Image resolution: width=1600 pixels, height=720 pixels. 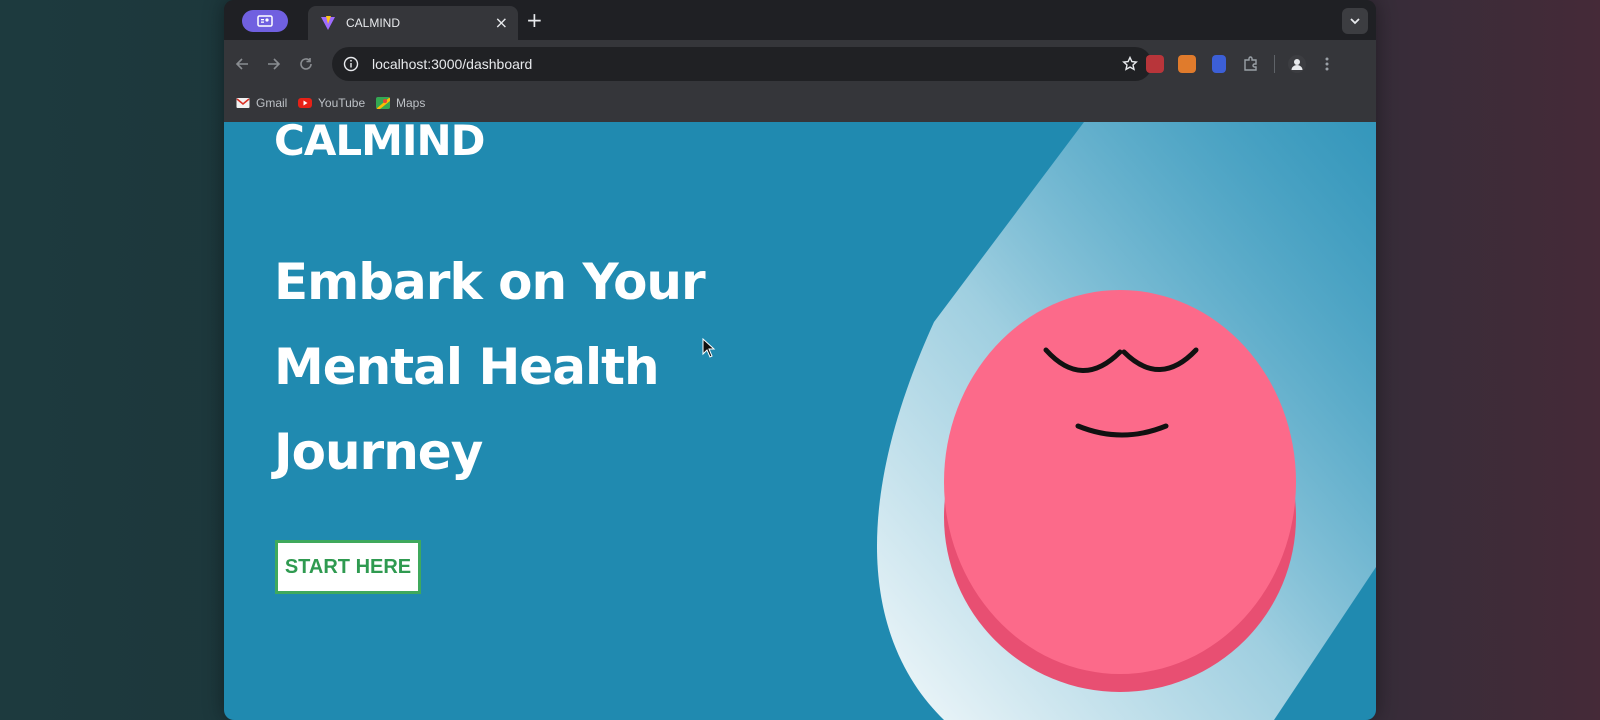 I want to click on tab-strip: CALMIND × +, so click(x=800, y=20).